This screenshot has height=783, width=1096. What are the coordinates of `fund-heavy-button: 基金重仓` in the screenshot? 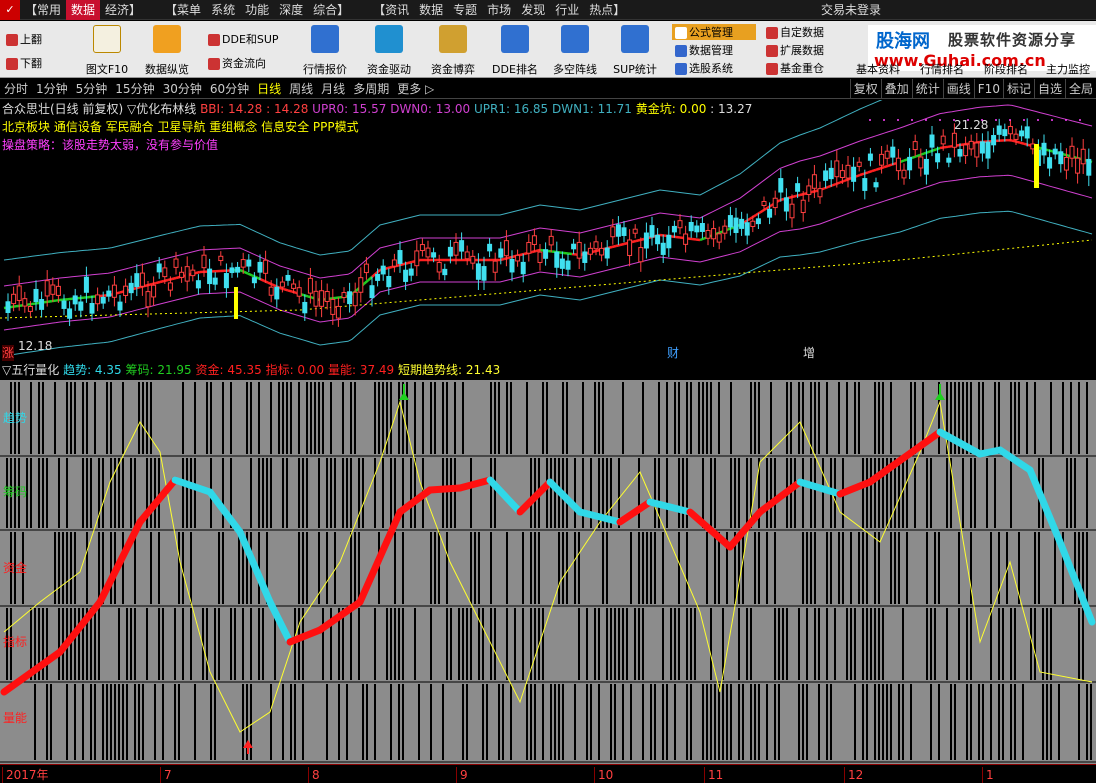 It's located at (795, 68).